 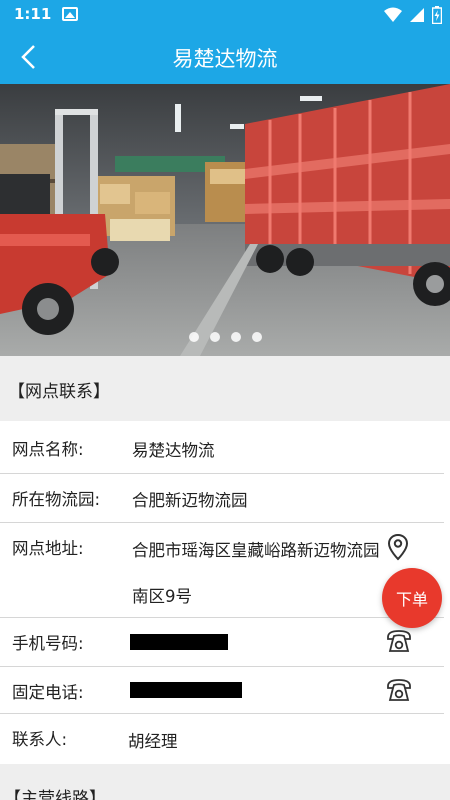 I want to click on info-row-logistics-park: 所在物流园: 合肥新迈物流园, so click(x=225, y=498).